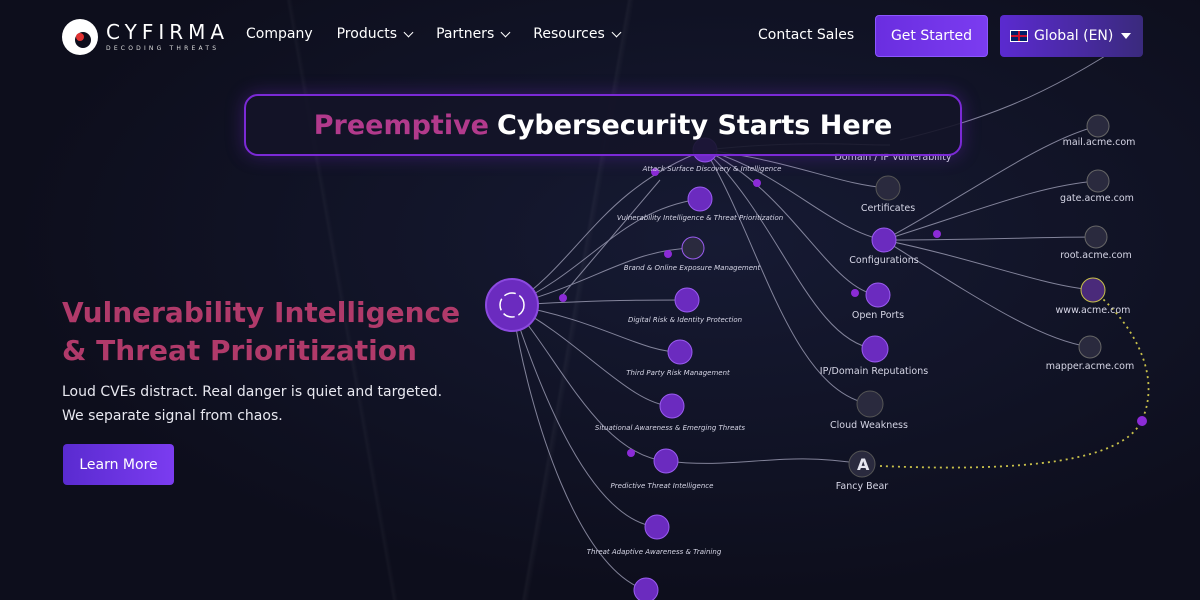 The height and width of the screenshot is (600, 1200). What do you see at coordinates (279, 34) in the screenshot?
I see `nav-item-company: Company` at bounding box center [279, 34].